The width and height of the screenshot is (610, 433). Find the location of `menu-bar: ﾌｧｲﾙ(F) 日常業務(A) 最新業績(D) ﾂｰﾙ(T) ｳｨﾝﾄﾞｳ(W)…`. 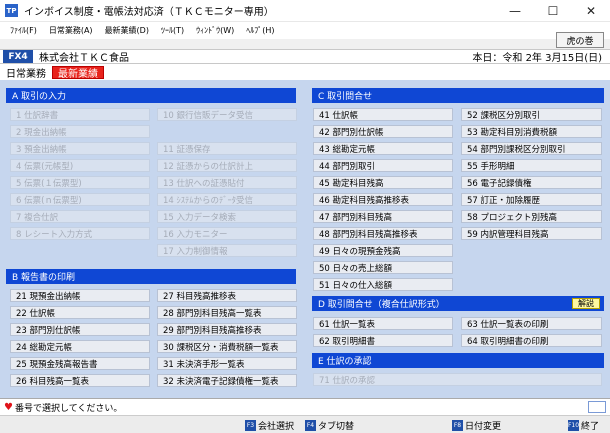

menu-bar: ﾌｧｲﾙ(F) 日常業務(A) 最新業績(D) ﾂｰﾙ(T) ｳｨﾝﾄﾞｳ(W)… is located at coordinates (305, 30).